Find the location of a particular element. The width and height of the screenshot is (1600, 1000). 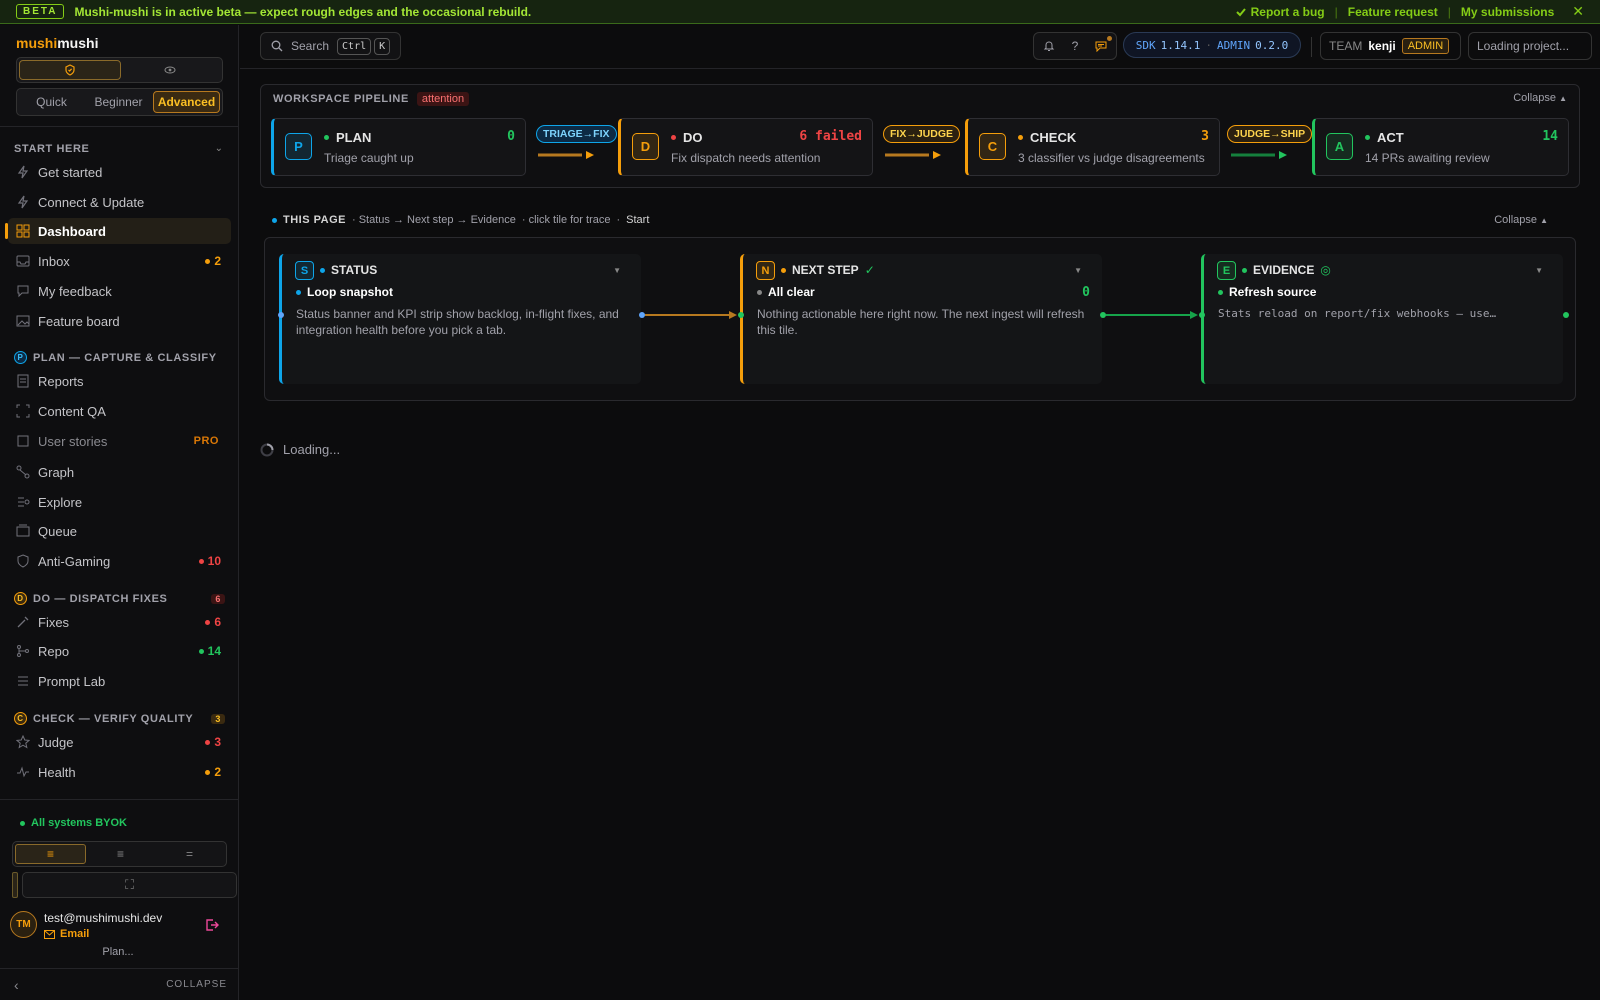

bolt-icon is located at coordinates (23, 172).